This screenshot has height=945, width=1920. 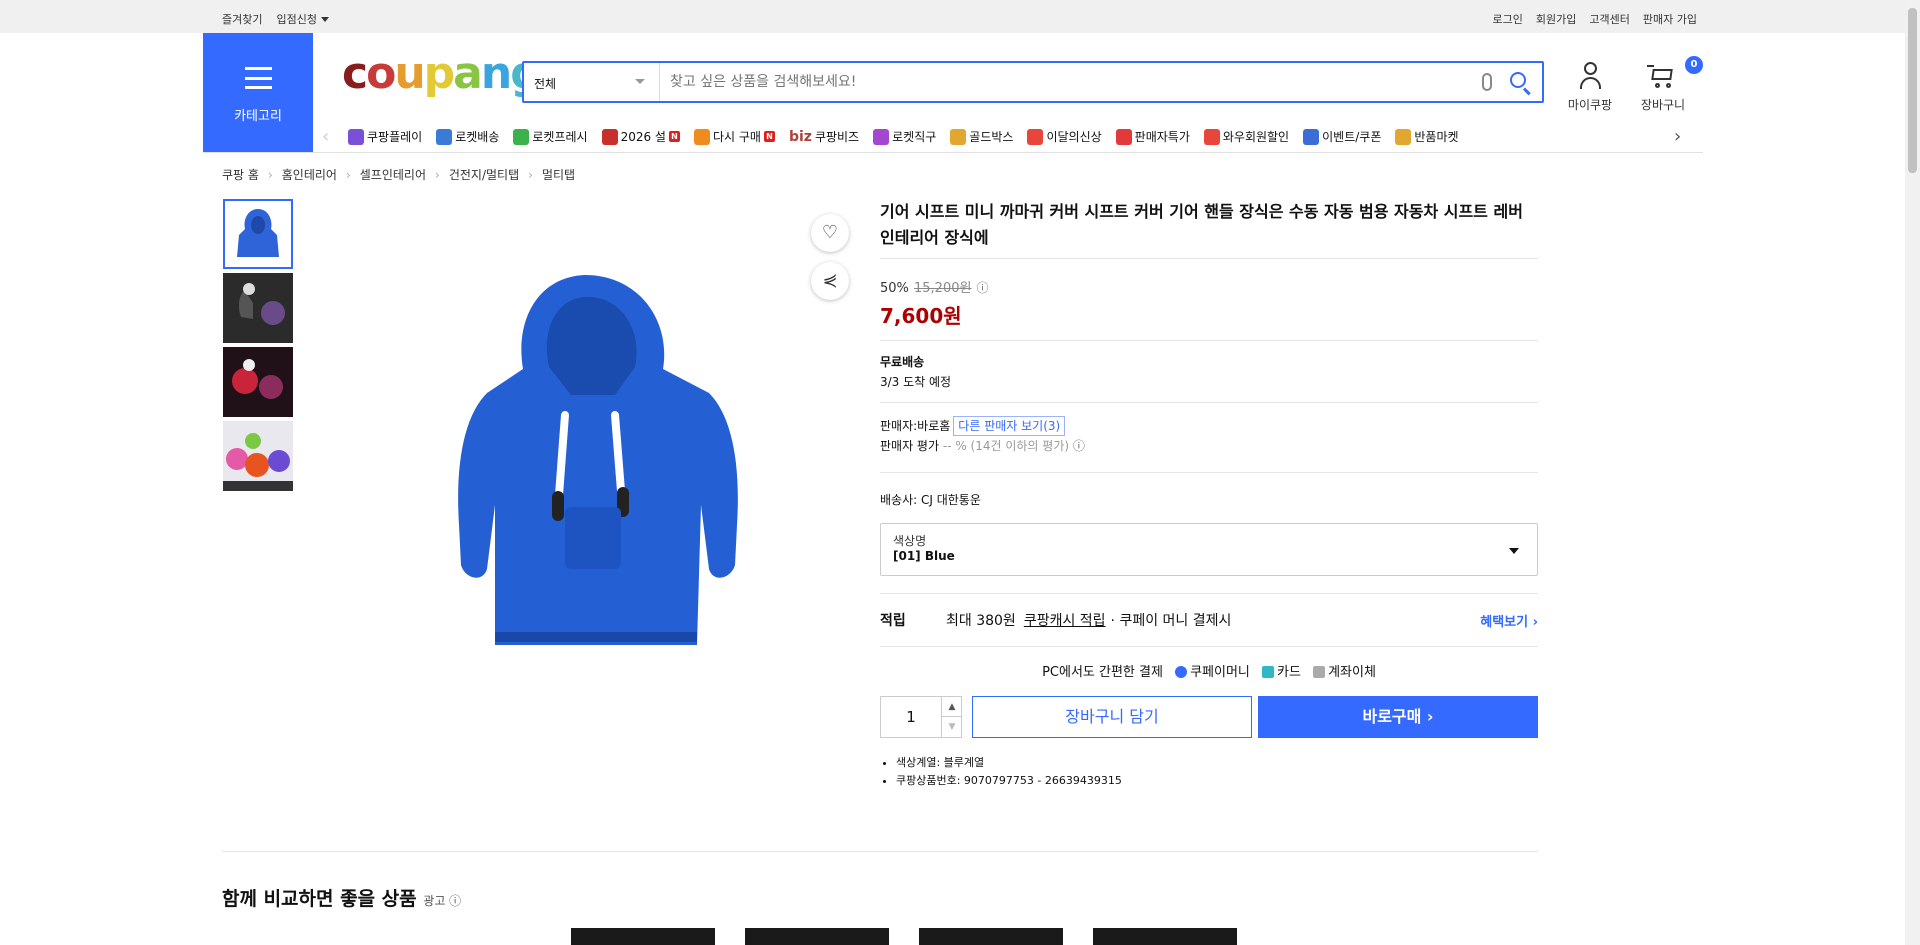 I want to click on chevron-up-icon: ▲, so click(x=951, y=707).